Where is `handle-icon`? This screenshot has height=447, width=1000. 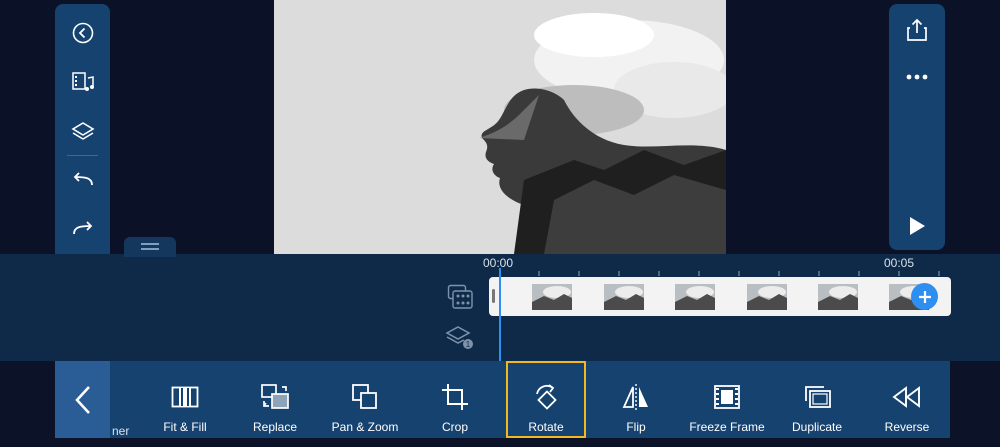 handle-icon is located at coordinates (150, 246).